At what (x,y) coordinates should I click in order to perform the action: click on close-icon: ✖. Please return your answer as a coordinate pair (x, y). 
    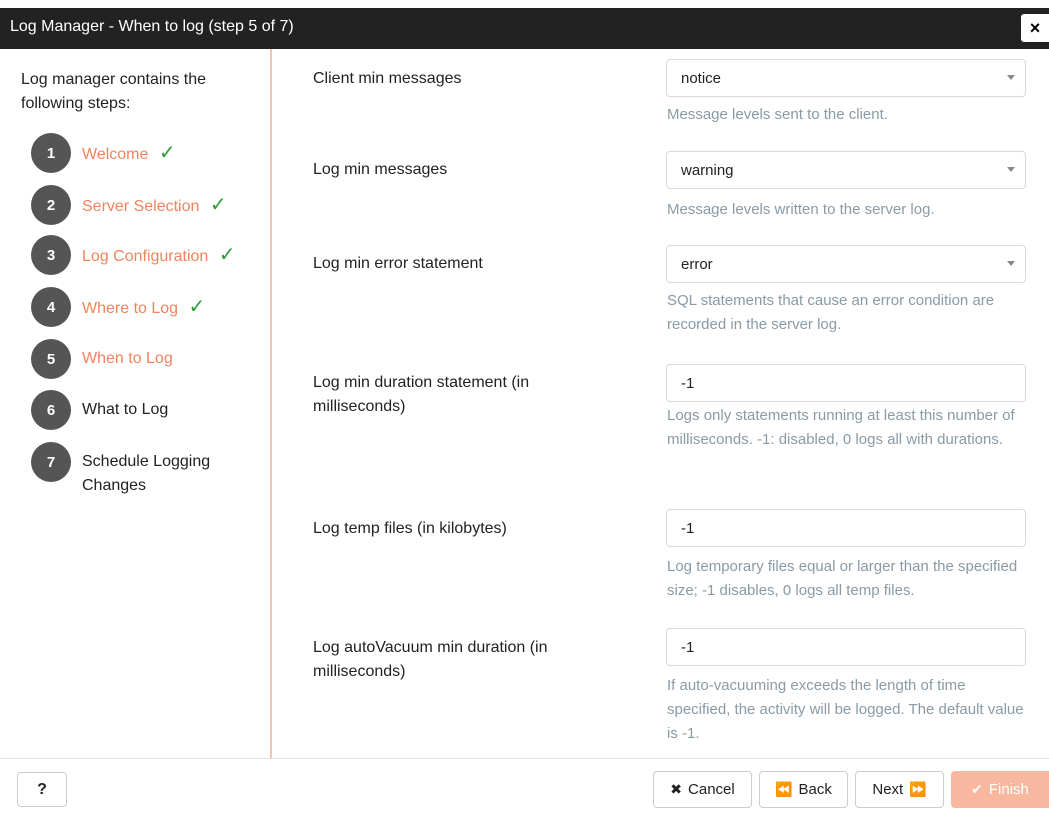
    Looking at the image, I should click on (676, 789).